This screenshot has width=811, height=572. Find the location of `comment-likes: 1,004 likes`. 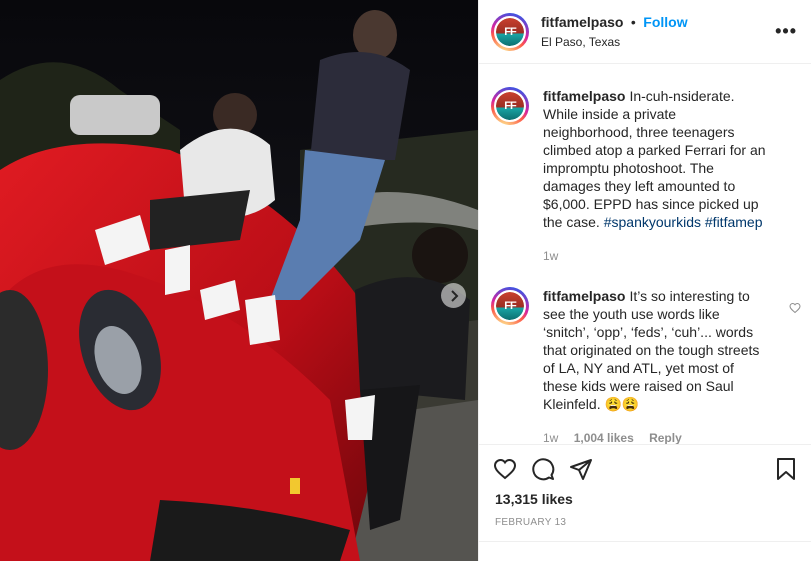

comment-likes: 1,004 likes is located at coordinates (604, 437).